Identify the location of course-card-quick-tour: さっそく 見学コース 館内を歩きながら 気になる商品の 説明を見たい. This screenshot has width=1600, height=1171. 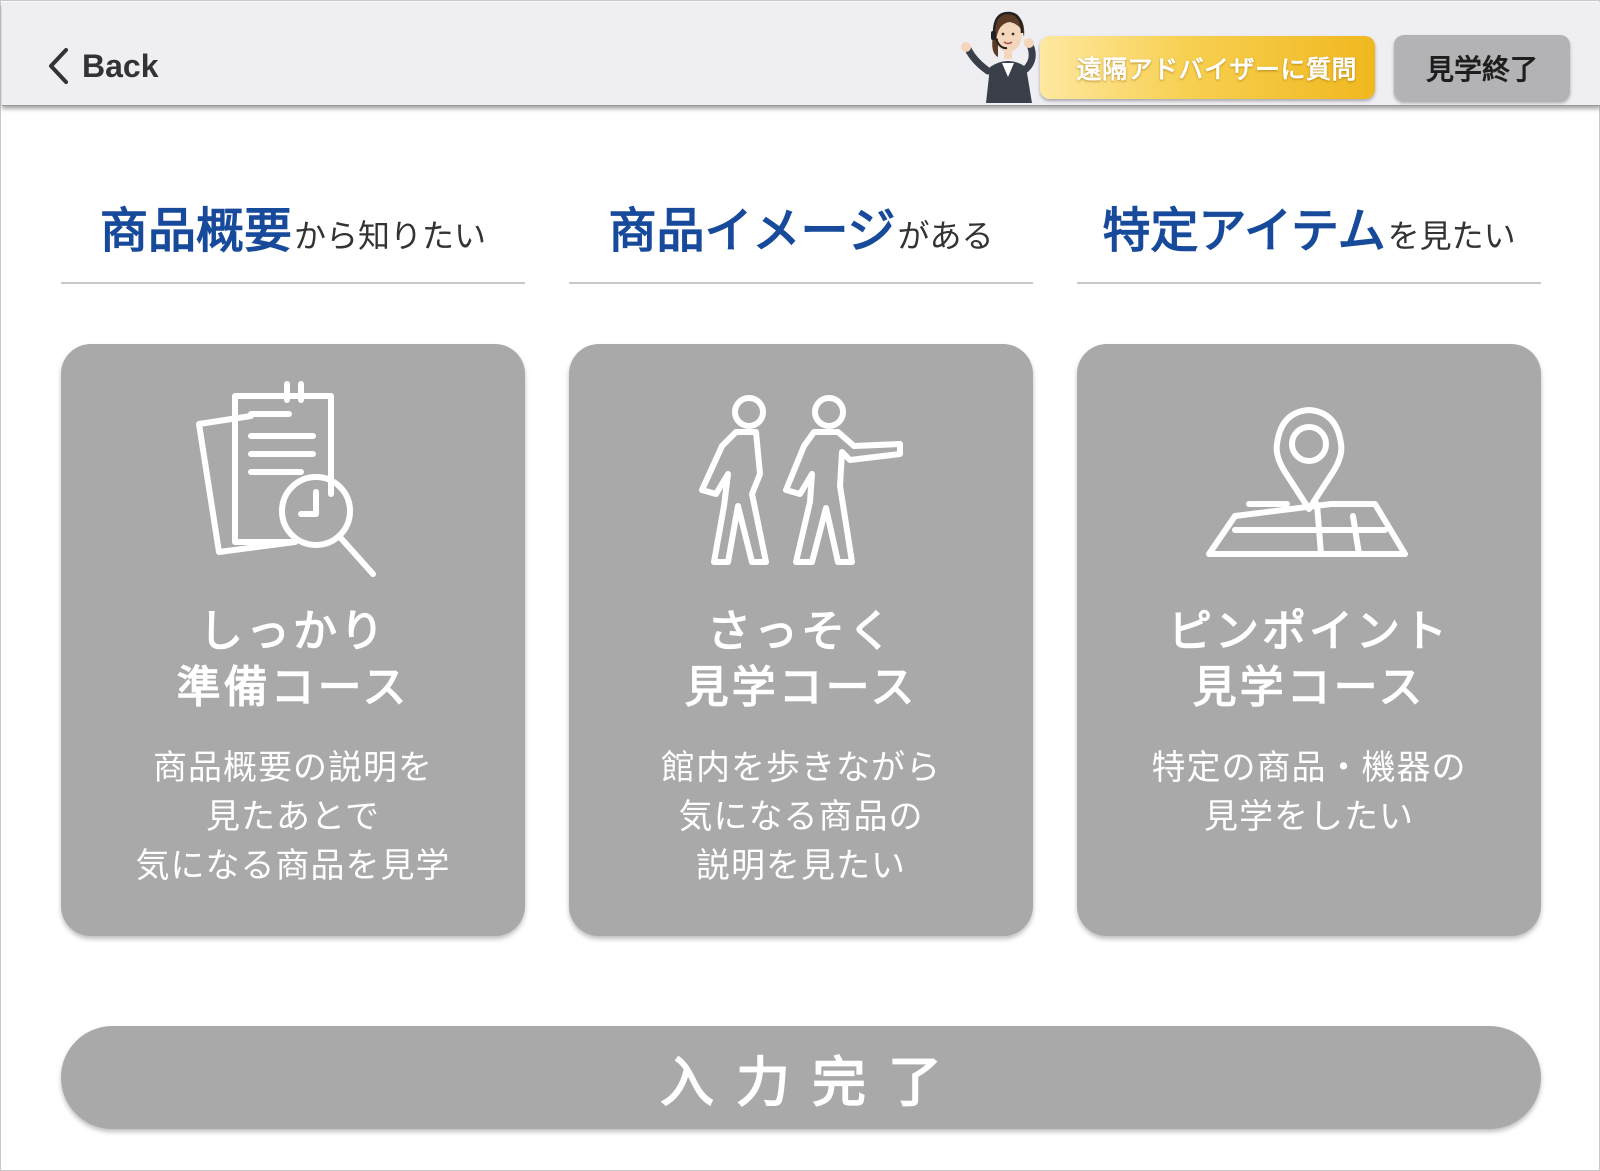
(801, 640).